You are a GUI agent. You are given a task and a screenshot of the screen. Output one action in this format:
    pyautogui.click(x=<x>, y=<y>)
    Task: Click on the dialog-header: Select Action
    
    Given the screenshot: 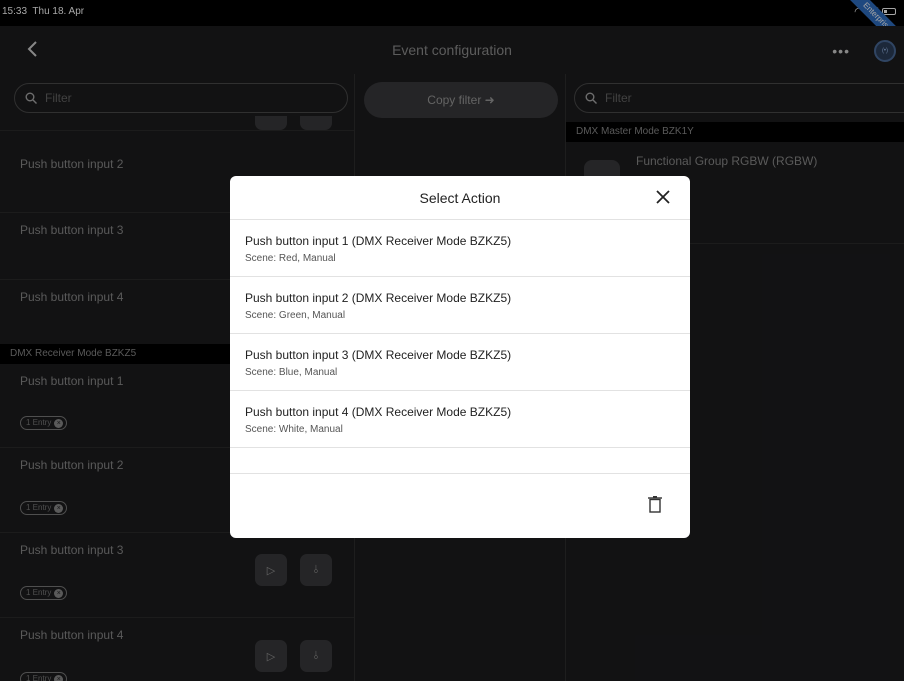 What is the action you would take?
    pyautogui.click(x=460, y=198)
    